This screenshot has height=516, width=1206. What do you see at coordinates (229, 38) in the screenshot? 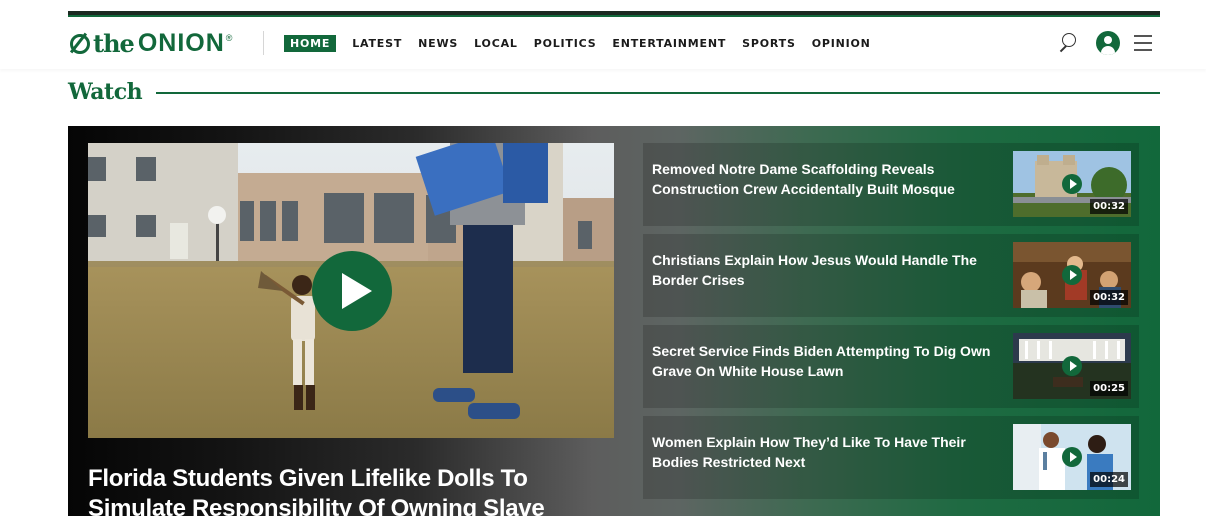
I see `logo-registered-mark: ®` at bounding box center [229, 38].